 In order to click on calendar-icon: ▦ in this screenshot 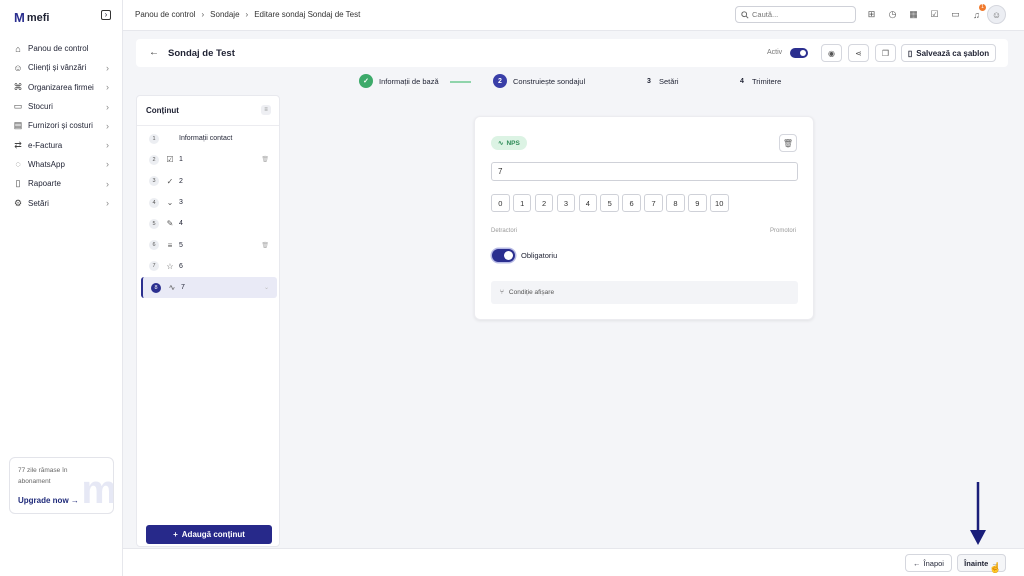, I will do `click(913, 14)`.